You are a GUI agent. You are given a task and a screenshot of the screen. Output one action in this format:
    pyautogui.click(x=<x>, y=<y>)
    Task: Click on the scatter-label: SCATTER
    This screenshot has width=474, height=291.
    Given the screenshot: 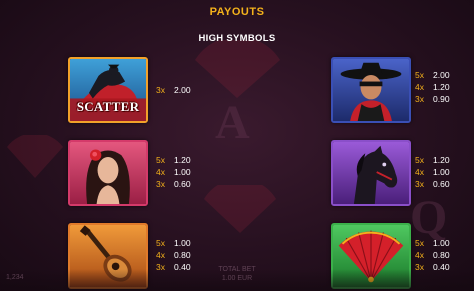 What is the action you would take?
    pyautogui.click(x=108, y=106)
    